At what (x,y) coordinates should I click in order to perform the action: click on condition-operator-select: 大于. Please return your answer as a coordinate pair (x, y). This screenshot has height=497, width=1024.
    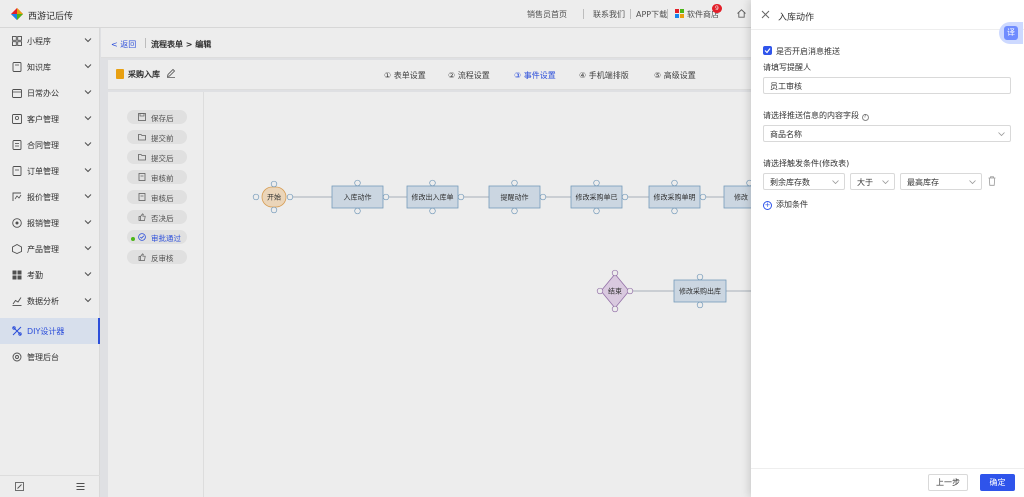
    Looking at the image, I should click on (872, 181).